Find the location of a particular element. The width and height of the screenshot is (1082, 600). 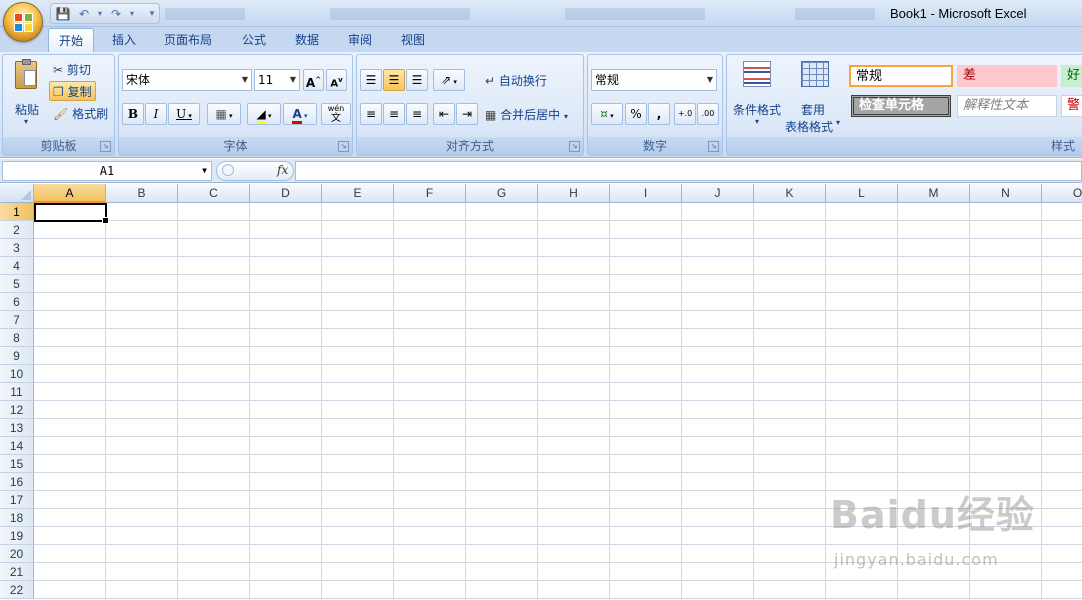

grow-font-button: A^ is located at coordinates (313, 80).